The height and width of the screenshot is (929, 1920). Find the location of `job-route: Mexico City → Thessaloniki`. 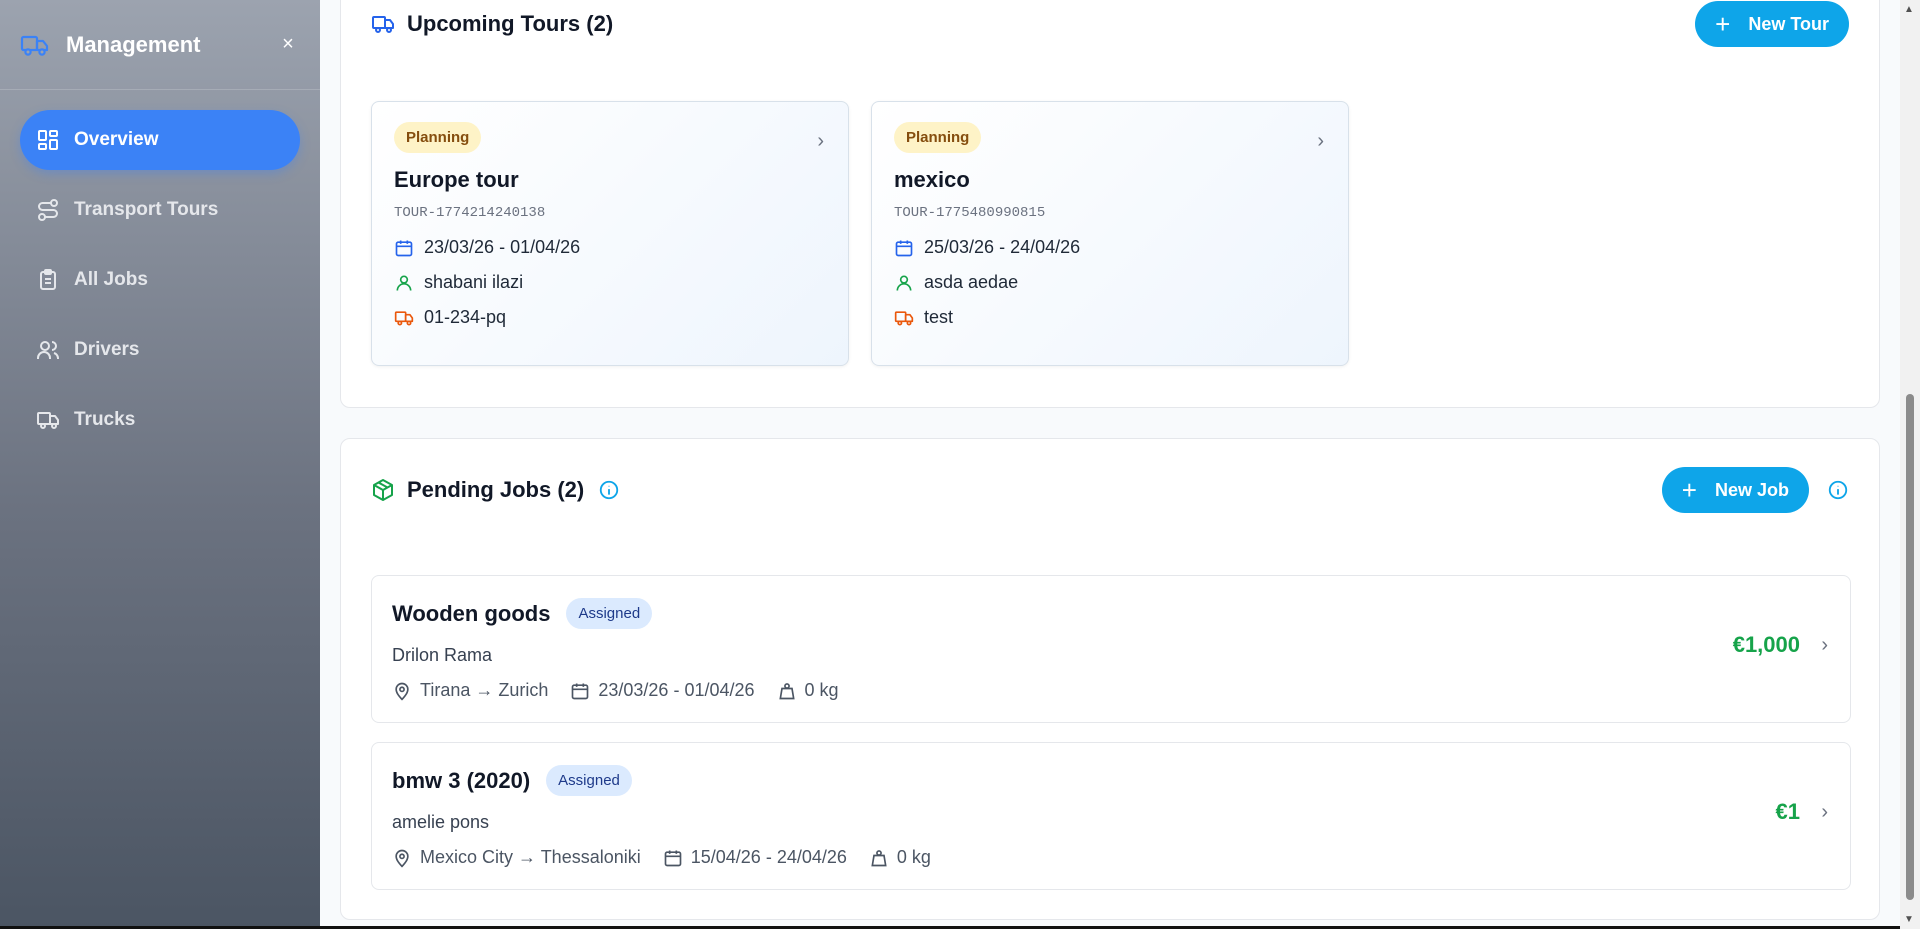

job-route: Mexico City → Thessaloniki is located at coordinates (516, 857).